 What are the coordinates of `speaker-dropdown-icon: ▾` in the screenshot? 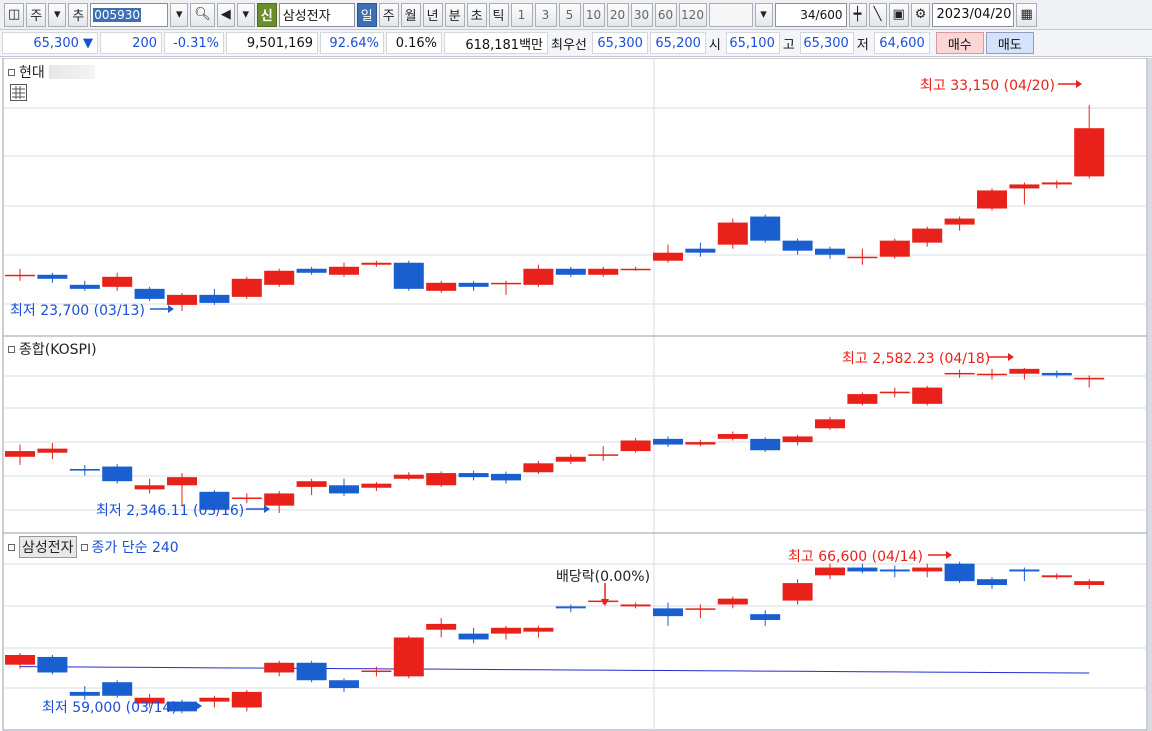 It's located at (245, 14).